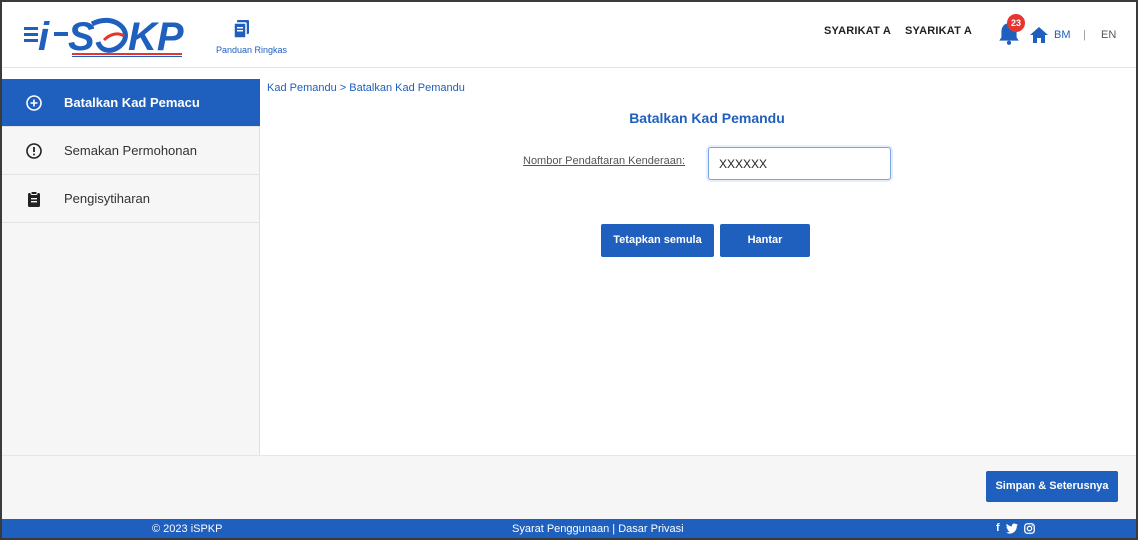  I want to click on sidebar-item-pengisytiharan: Pengisytiharan, so click(131, 199).